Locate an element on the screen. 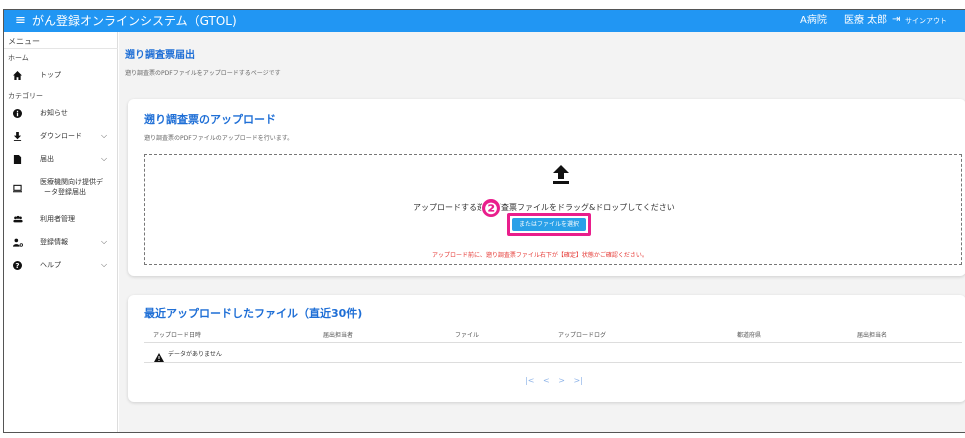 This screenshot has height=438, width=965. sidebar-item-top: トップ is located at coordinates (61, 77).